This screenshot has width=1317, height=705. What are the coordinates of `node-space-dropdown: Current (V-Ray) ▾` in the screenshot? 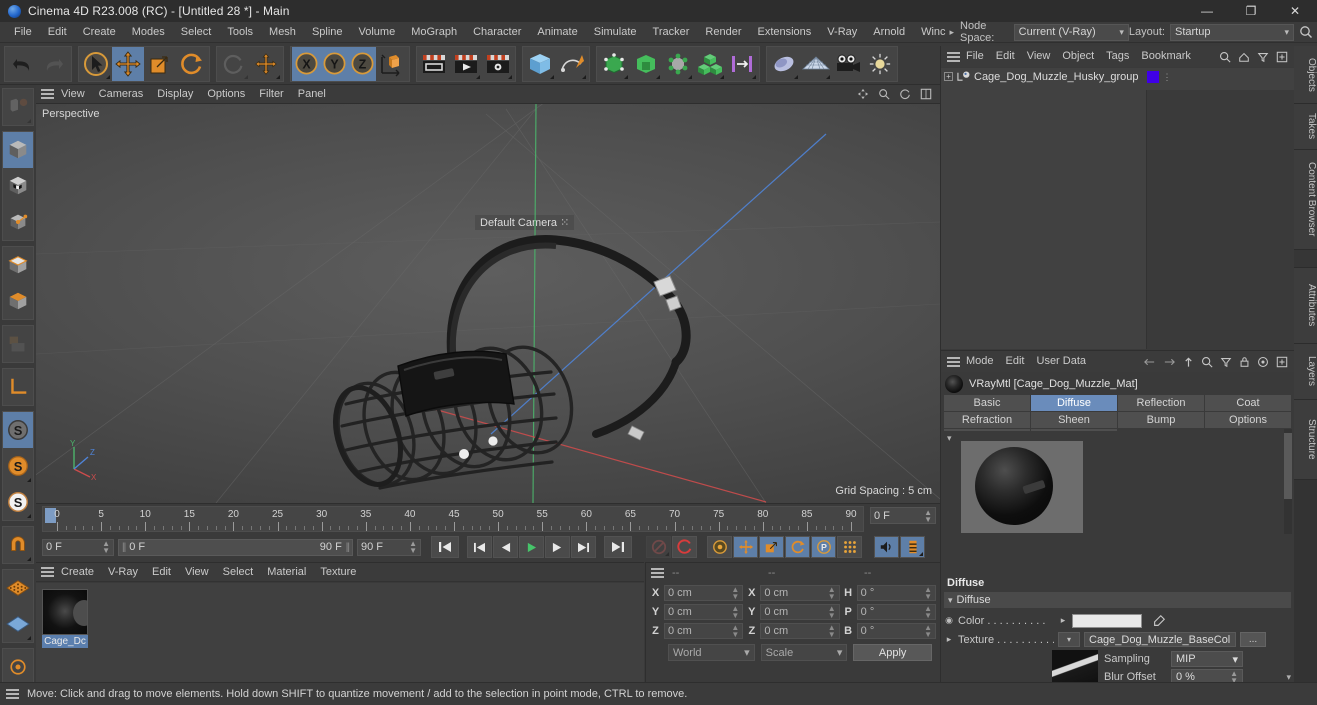 It's located at (1071, 32).